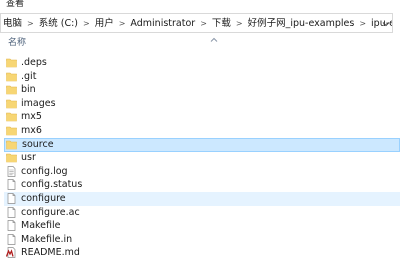 The height and width of the screenshot is (280, 400). I want to click on markdown-file-icon, so click(11, 253).